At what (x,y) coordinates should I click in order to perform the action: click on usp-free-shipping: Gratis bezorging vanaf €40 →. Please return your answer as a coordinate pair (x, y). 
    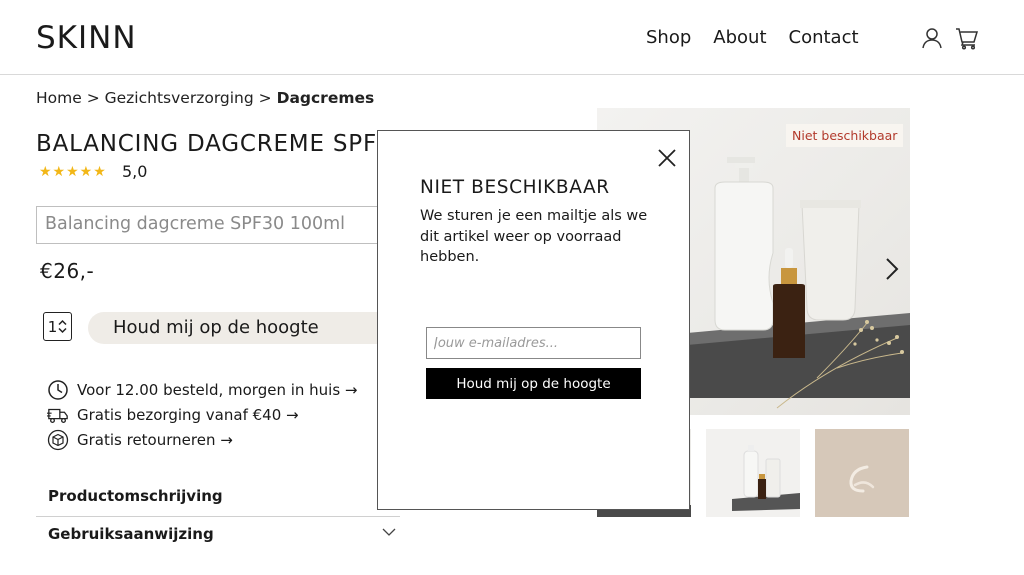
    Looking at the image, I should click on (173, 415).